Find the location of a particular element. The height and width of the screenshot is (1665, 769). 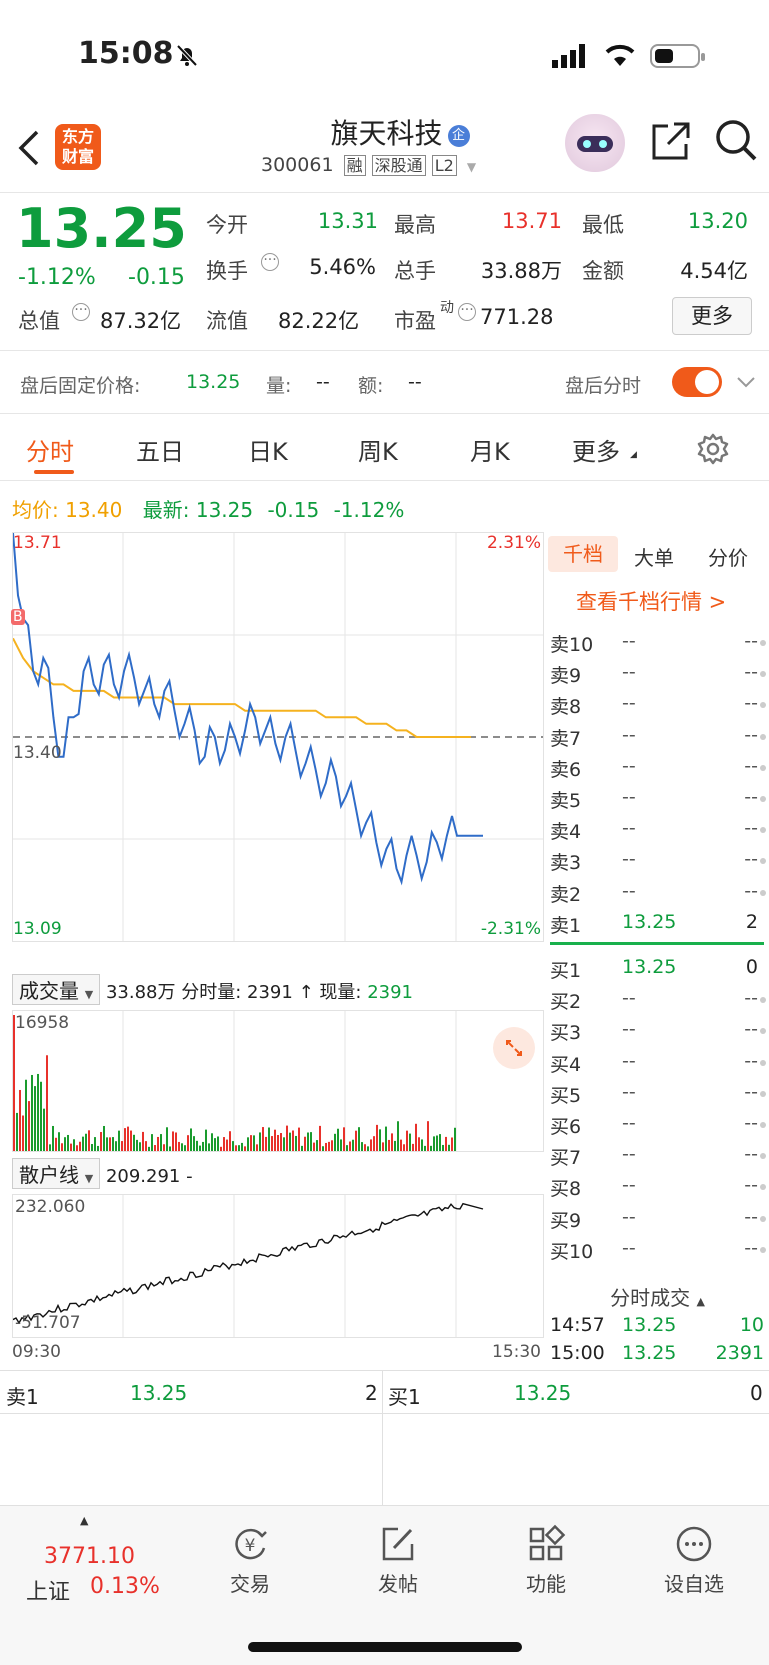

high-label: 最高 is located at coordinates (415, 225).